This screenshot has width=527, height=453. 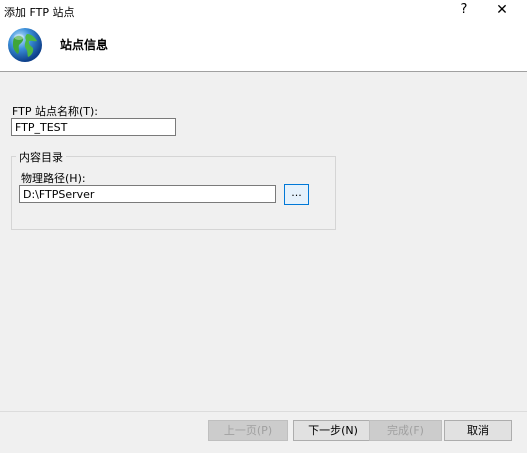 What do you see at coordinates (55, 111) in the screenshot?
I see `site-name-label: FTP 站点名称(T):` at bounding box center [55, 111].